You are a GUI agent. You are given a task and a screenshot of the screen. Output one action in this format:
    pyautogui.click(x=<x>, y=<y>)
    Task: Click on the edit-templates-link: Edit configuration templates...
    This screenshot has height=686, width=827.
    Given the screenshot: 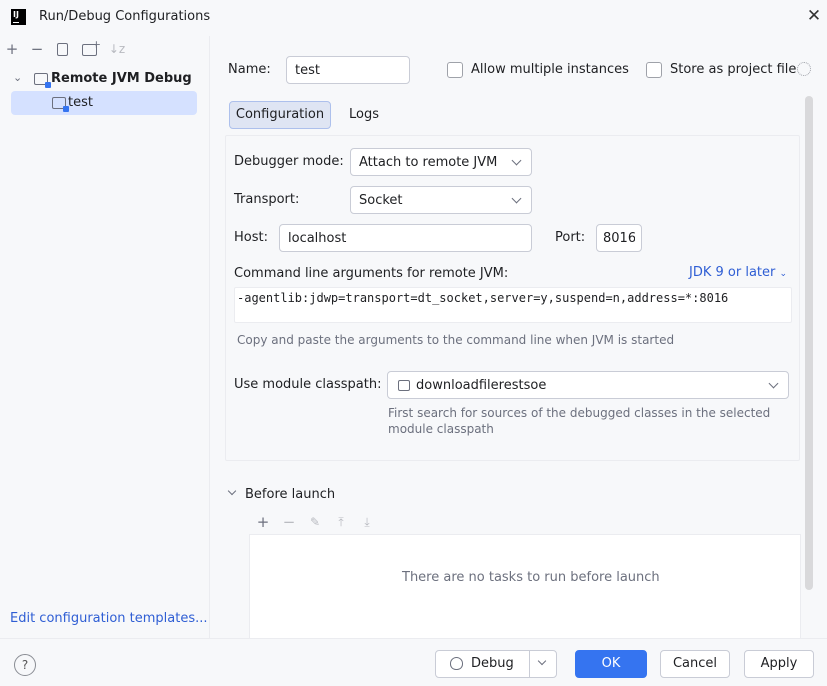 What is the action you would take?
    pyautogui.click(x=109, y=618)
    